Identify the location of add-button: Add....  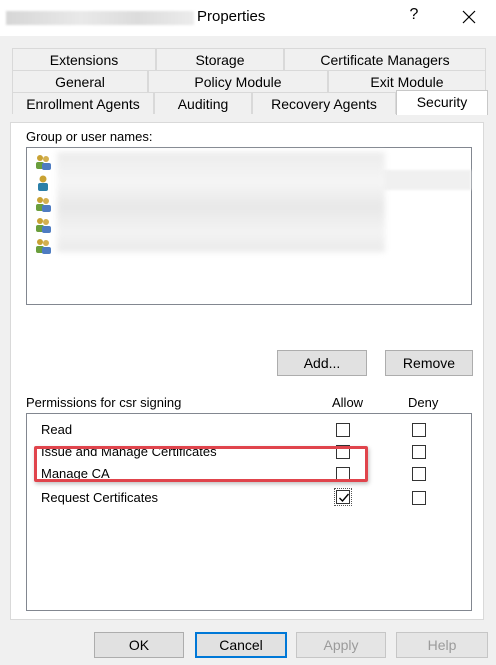
(322, 363).